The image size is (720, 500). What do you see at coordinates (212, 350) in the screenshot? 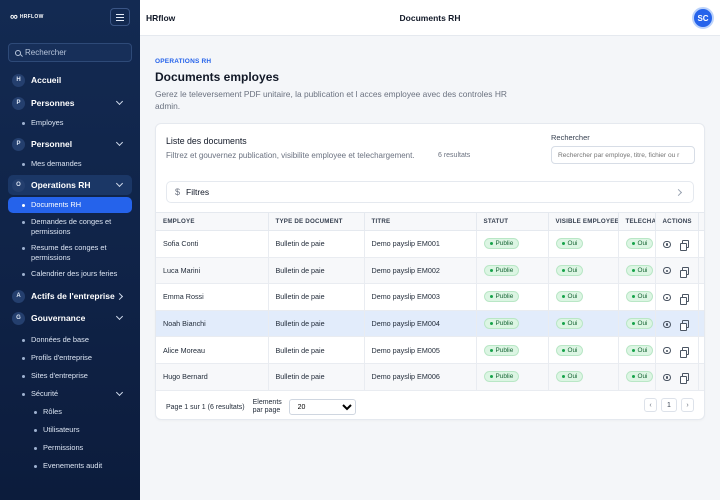
I see `cell-employe: Alice Moreau` at bounding box center [212, 350].